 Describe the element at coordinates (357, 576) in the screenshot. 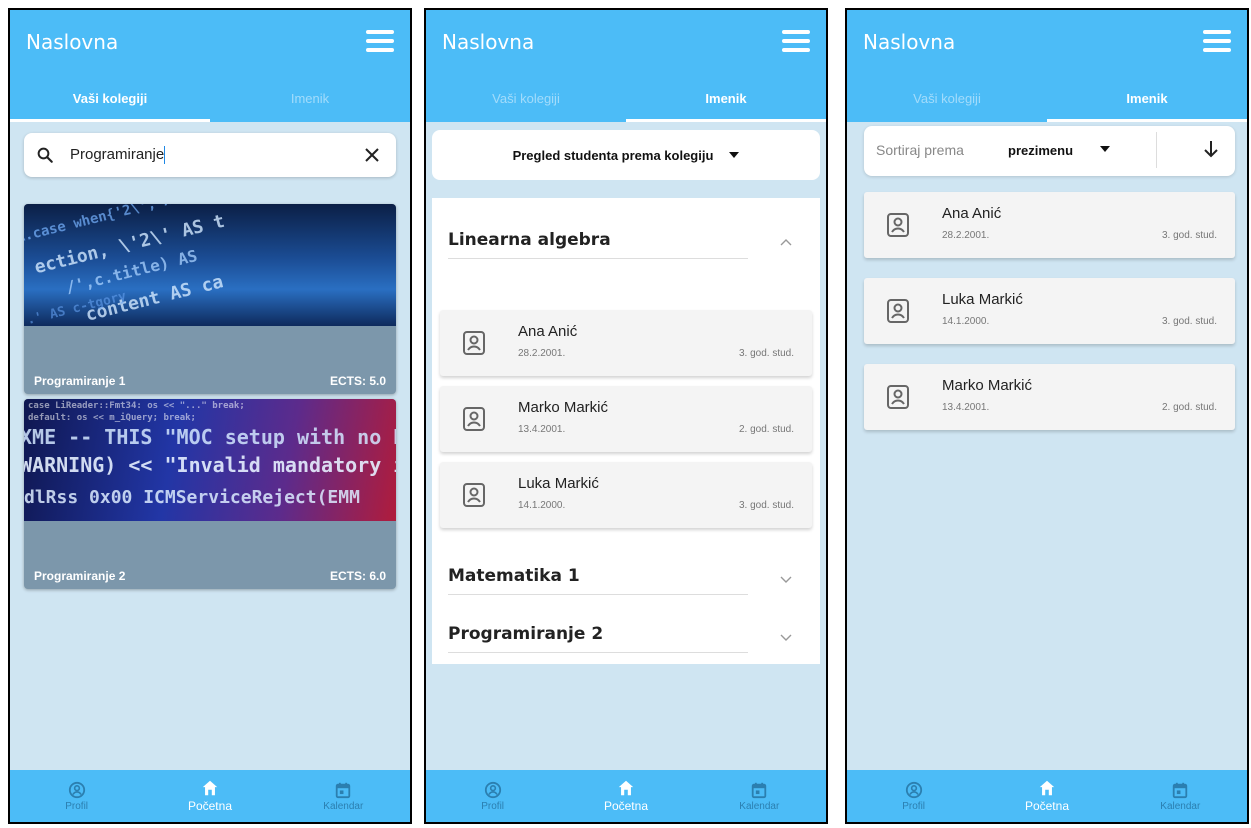

I see `course-ects: ECTS: 6.0` at that location.